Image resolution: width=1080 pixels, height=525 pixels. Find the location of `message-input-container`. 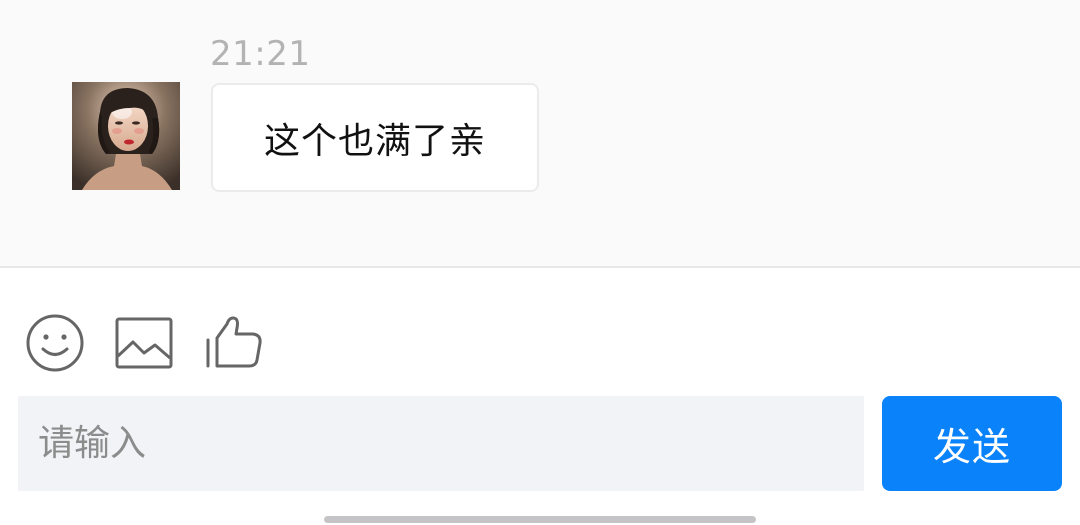

message-input-container is located at coordinates (441, 443).